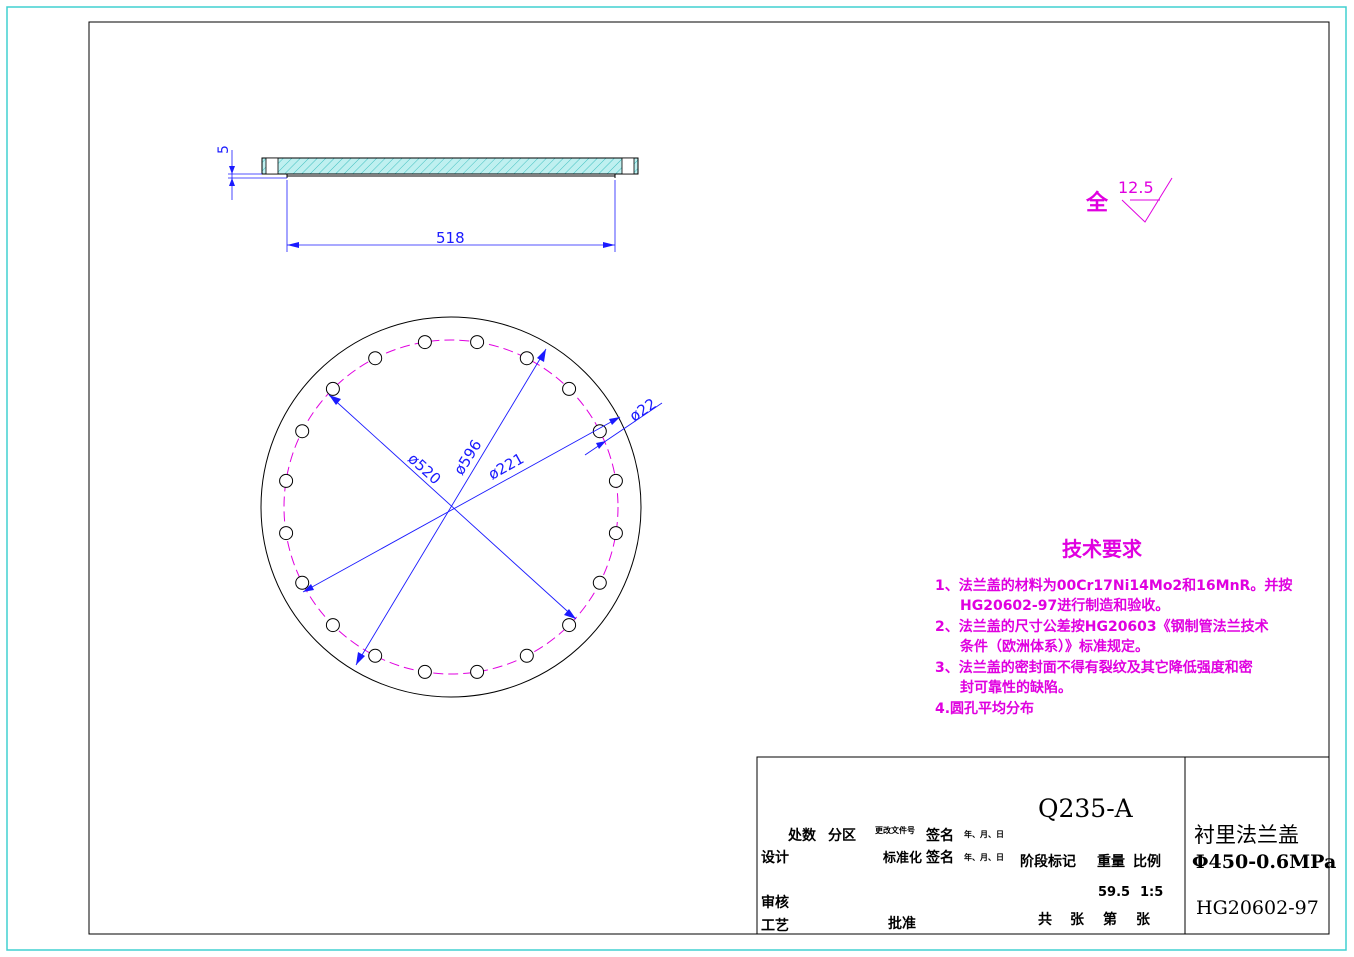 The image size is (1354, 957). What do you see at coordinates (1086, 808) in the screenshot?
I see `material-label: Q235-A` at bounding box center [1086, 808].